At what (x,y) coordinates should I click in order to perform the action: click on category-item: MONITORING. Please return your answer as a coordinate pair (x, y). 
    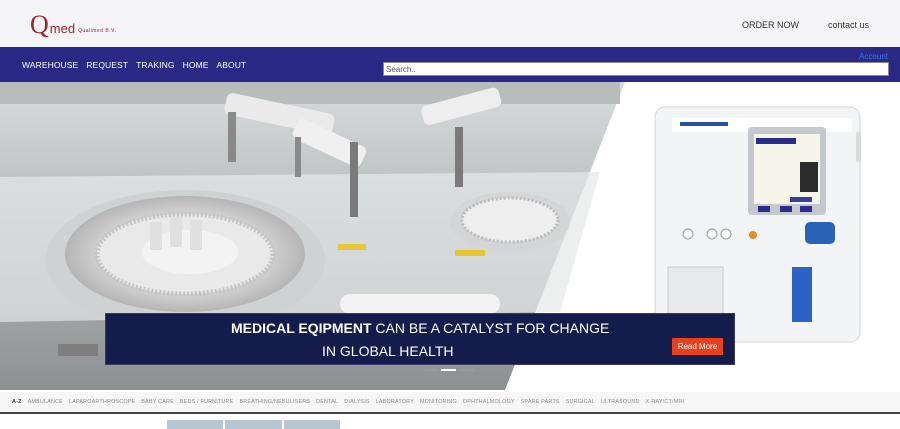
    Looking at the image, I should click on (438, 402).